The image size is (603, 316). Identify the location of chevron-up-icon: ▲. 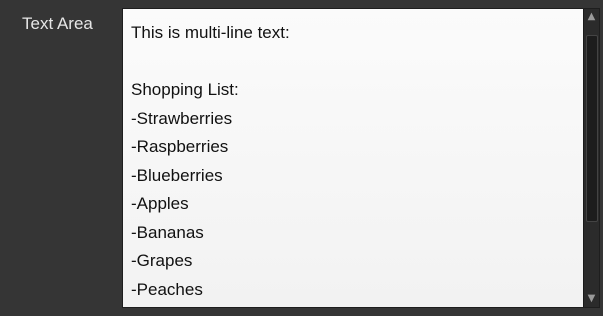
(591, 17).